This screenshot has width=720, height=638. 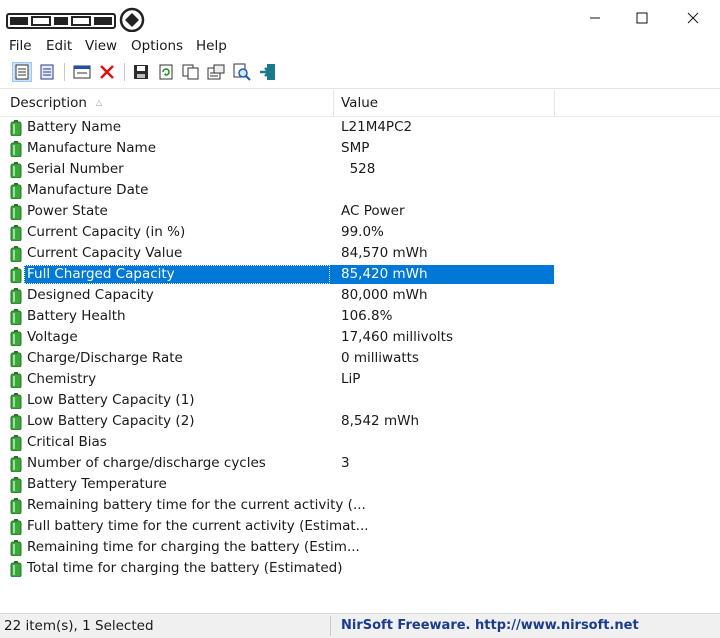 I want to click on table-row: Low Battery Capacity (2) 8,542 mWh, so click(x=360, y=421).